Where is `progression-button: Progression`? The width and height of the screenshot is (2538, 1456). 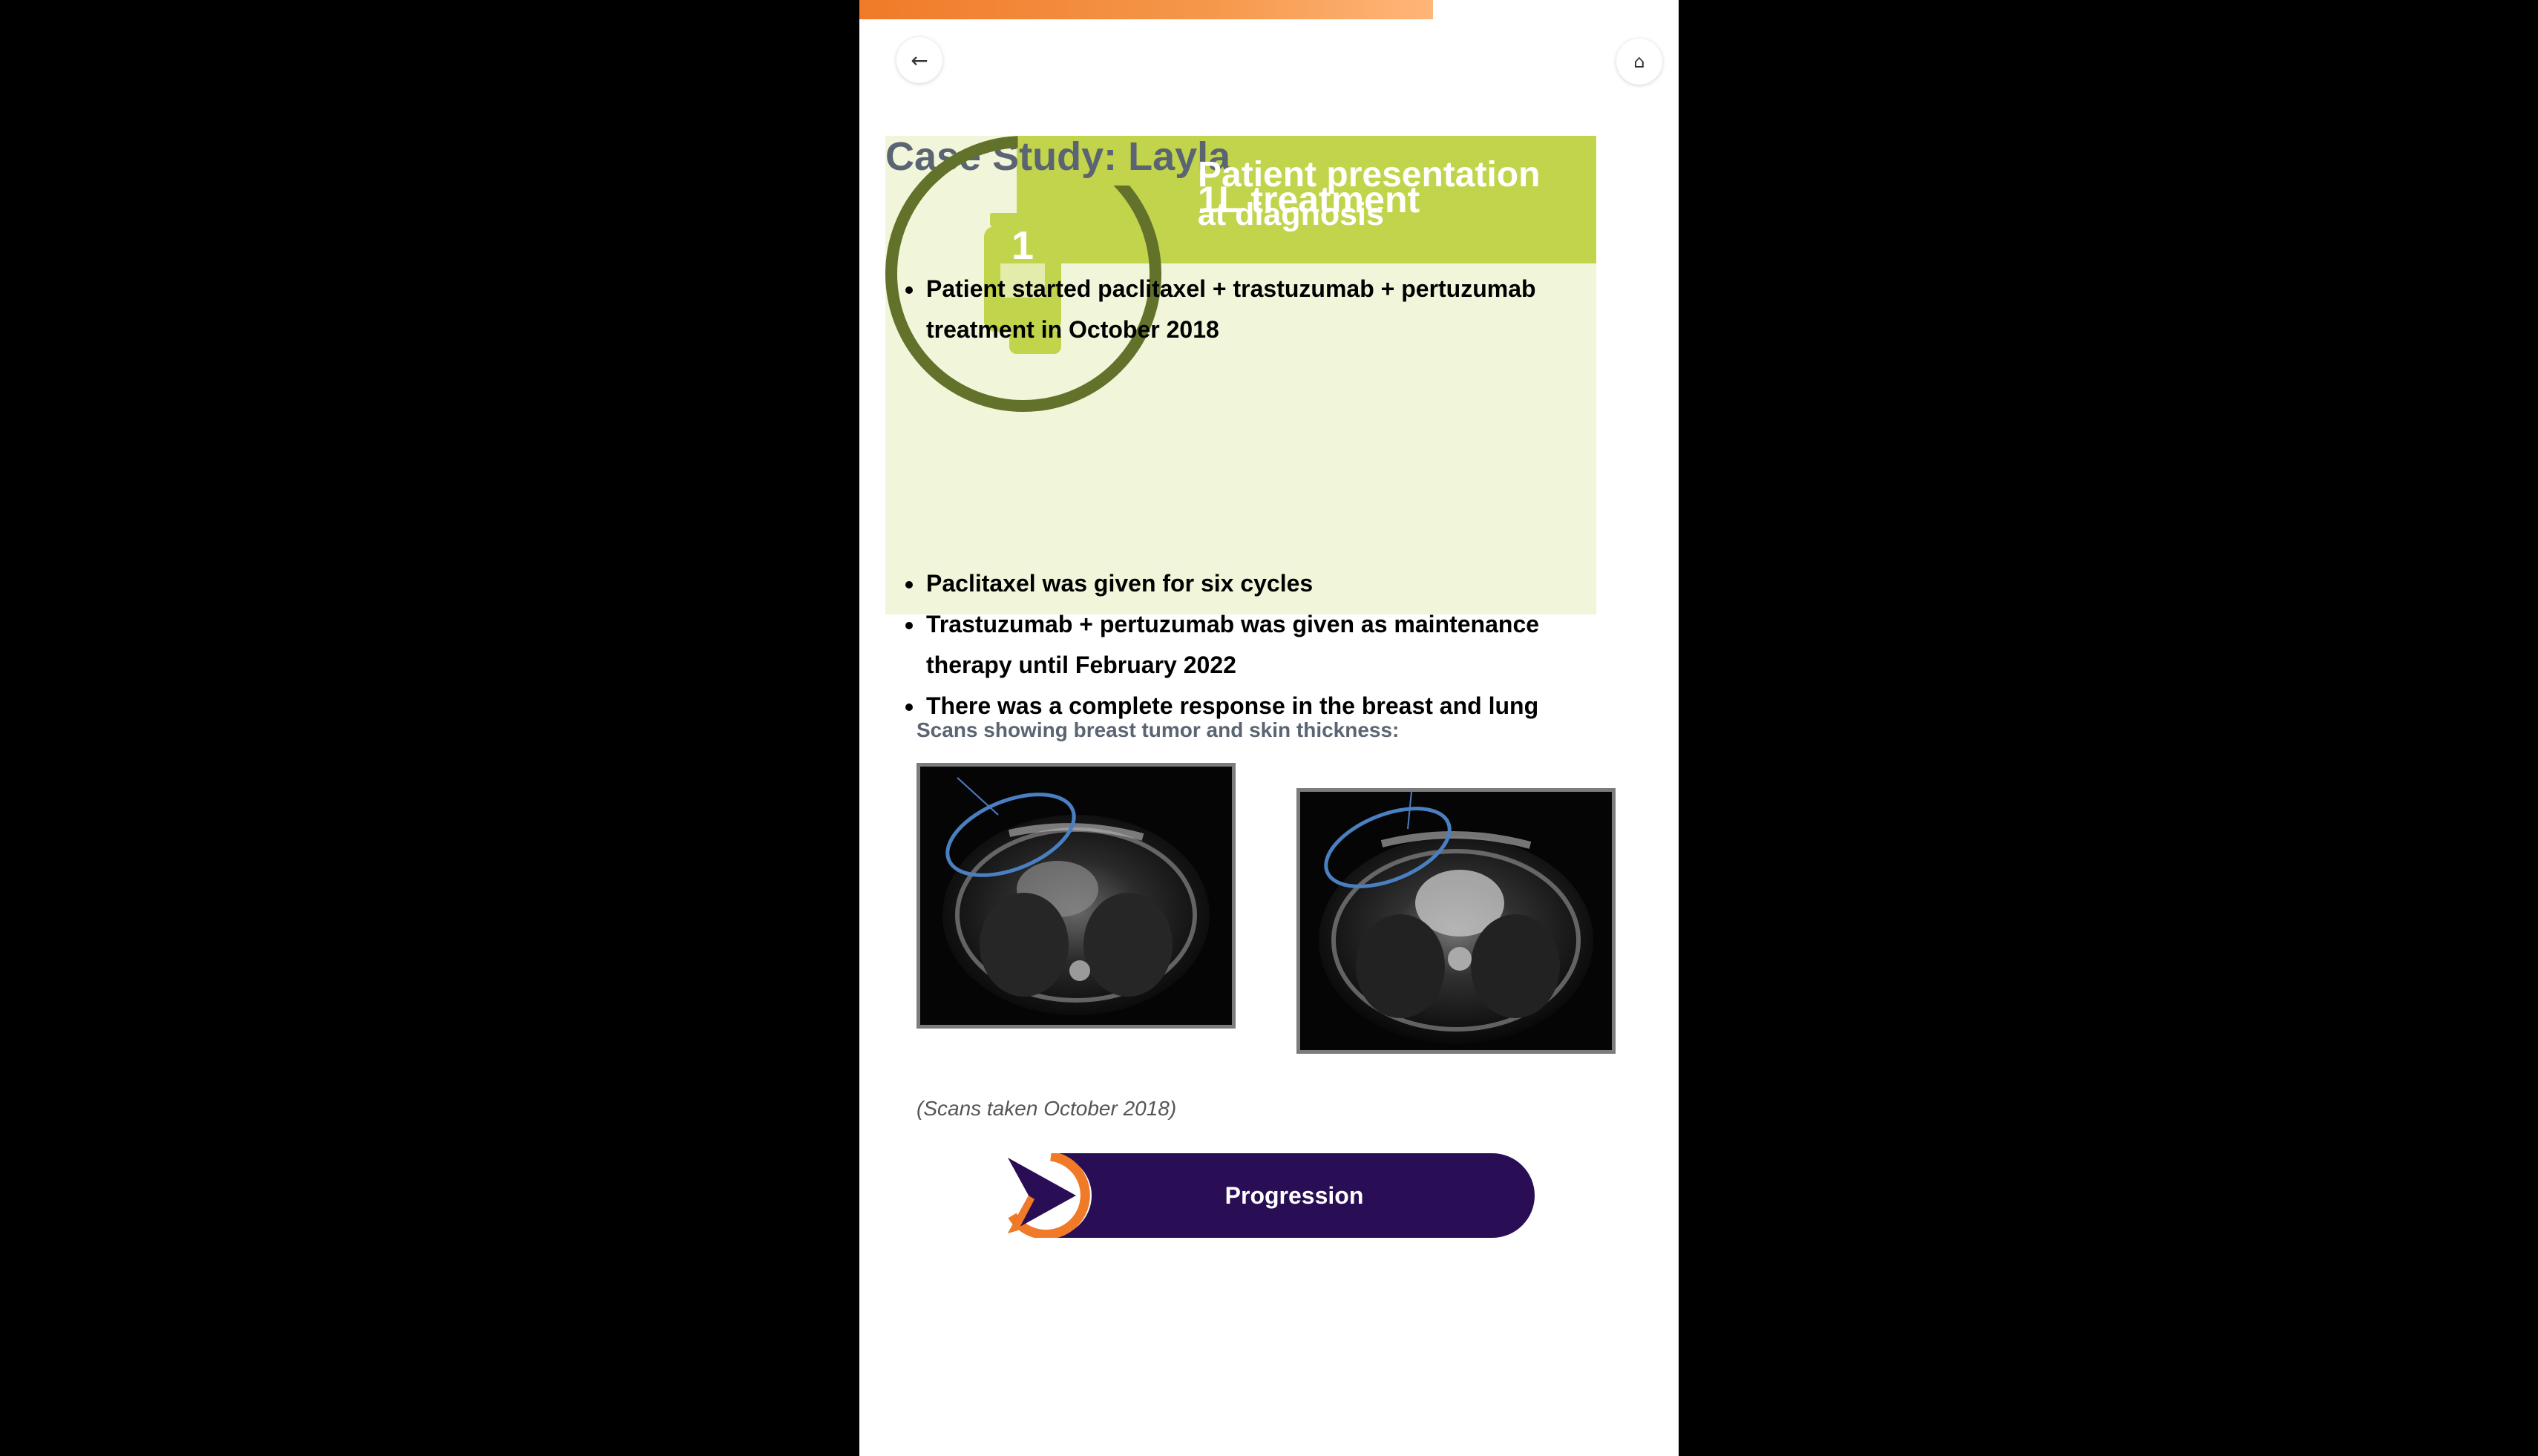
progression-button: Progression is located at coordinates (1268, 1196).